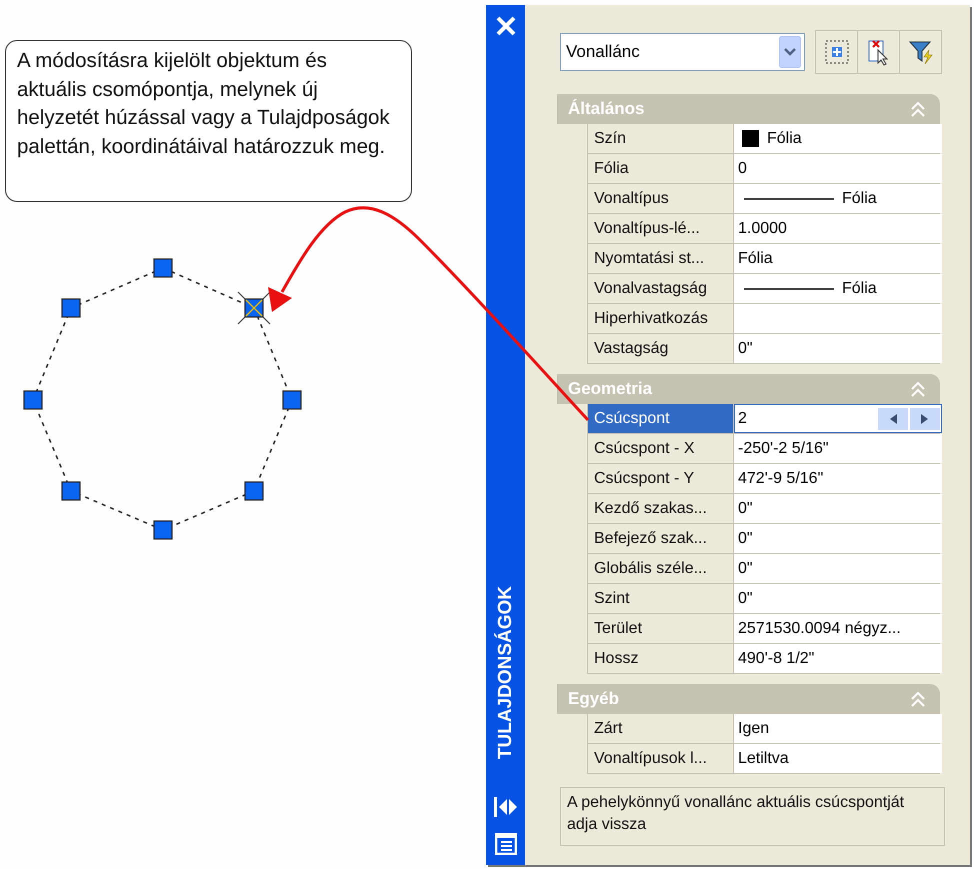 The height and width of the screenshot is (869, 974). What do you see at coordinates (776, 659) in the screenshot?
I see `property-value: 490'-8 1/2"` at bounding box center [776, 659].